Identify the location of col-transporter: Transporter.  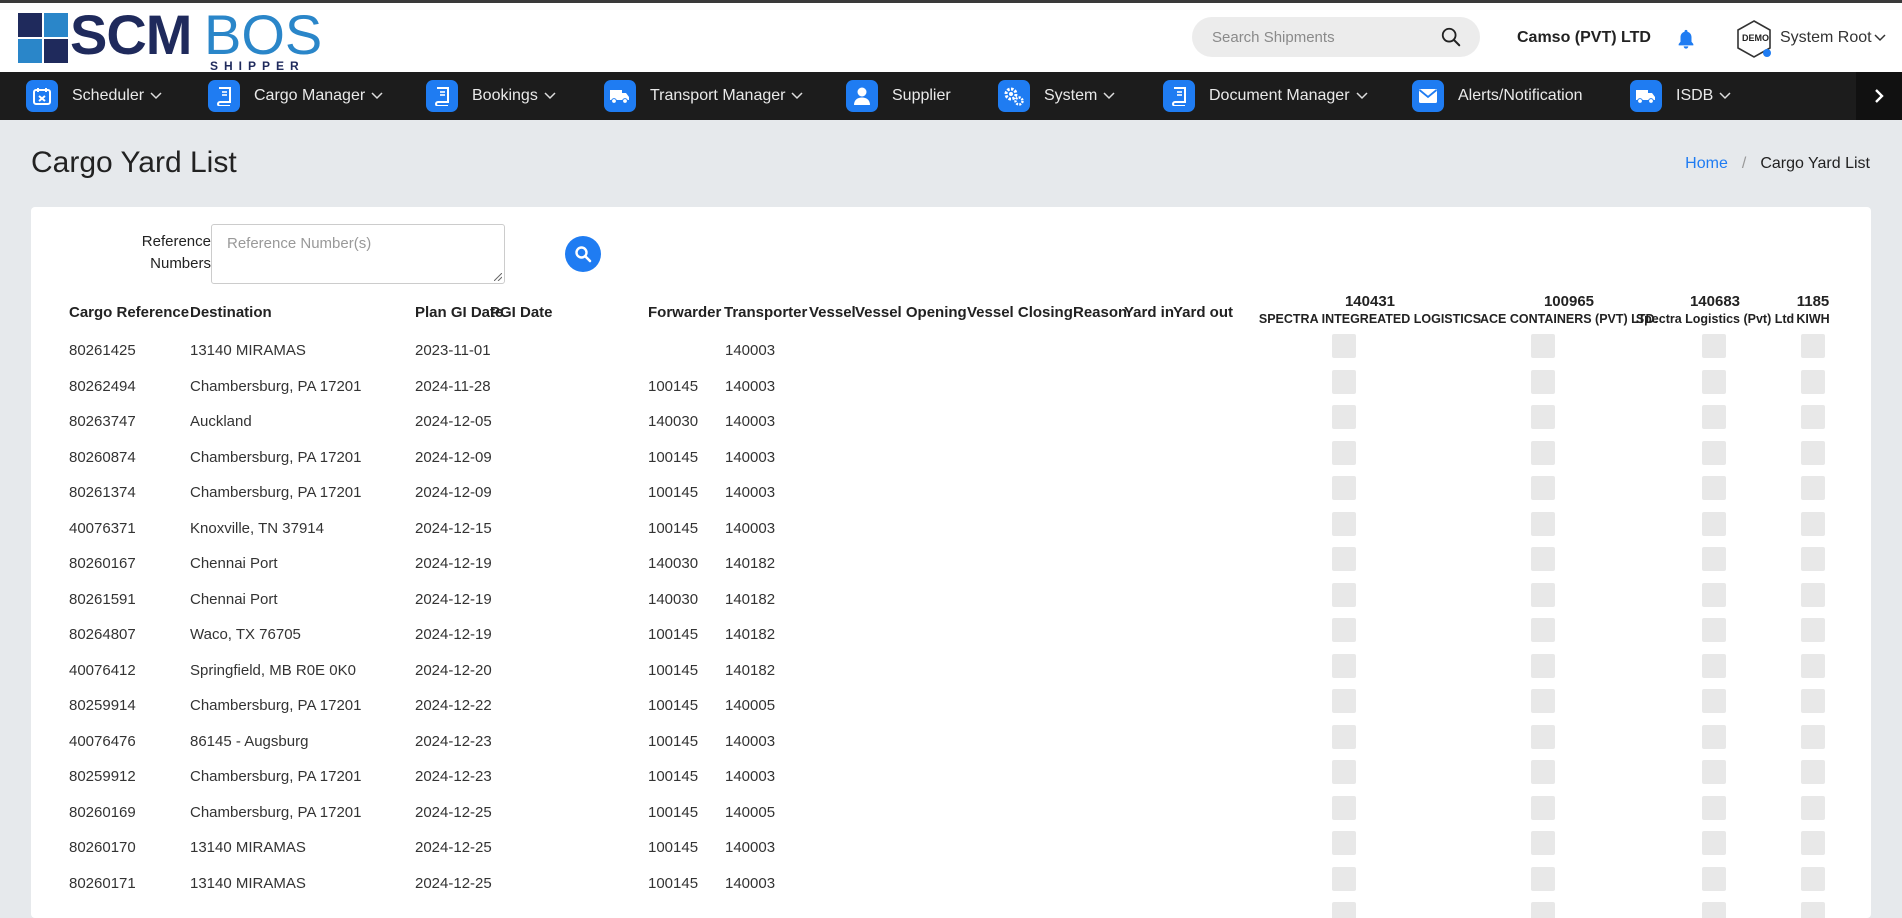
(765, 312).